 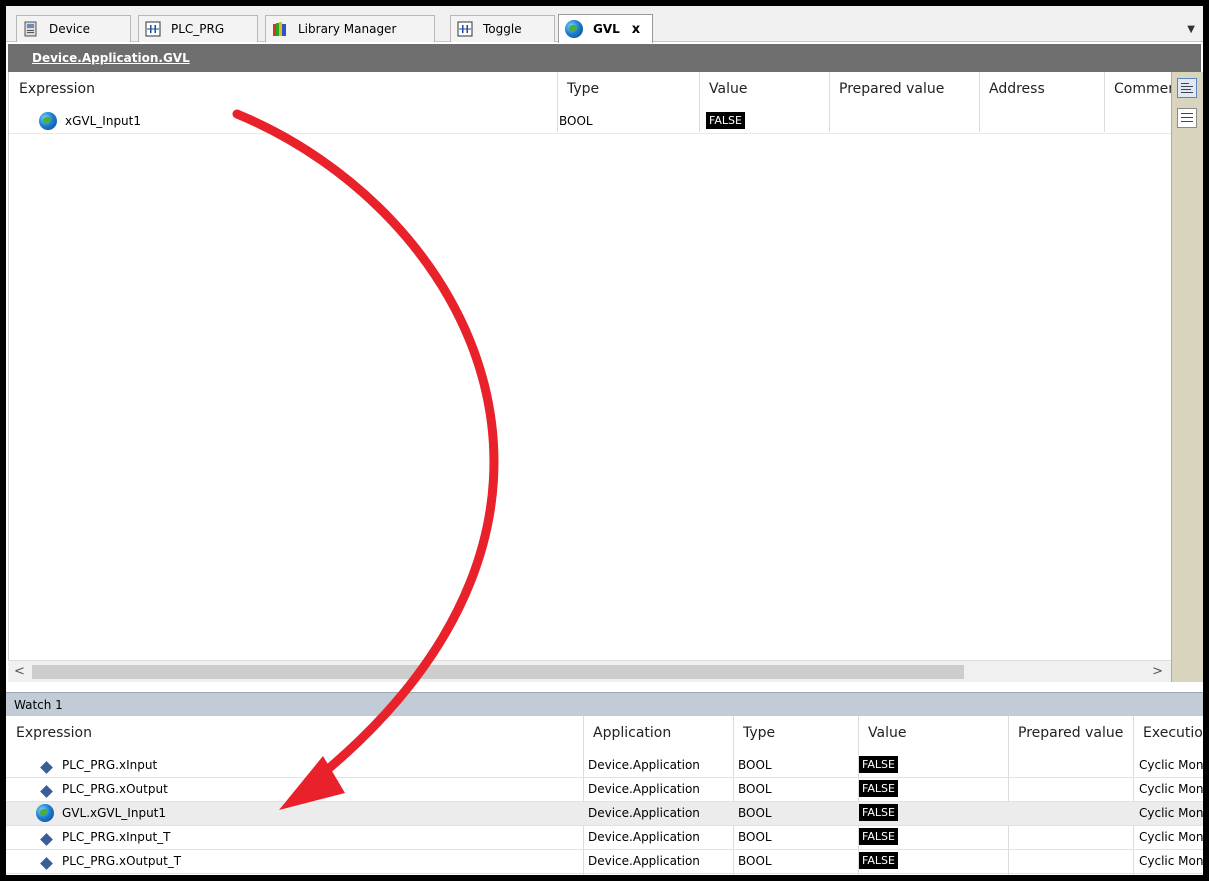 I want to click on tab-library-manager: Library Manager, so click(x=350, y=28).